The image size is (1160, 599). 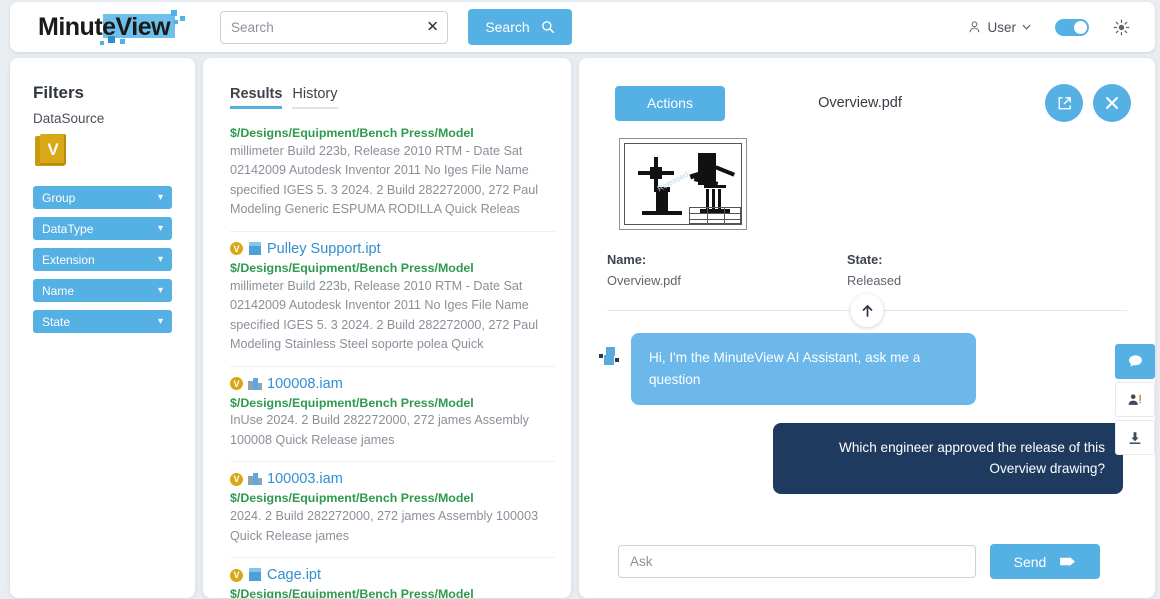 I want to click on section-divider, so click(x=867, y=310).